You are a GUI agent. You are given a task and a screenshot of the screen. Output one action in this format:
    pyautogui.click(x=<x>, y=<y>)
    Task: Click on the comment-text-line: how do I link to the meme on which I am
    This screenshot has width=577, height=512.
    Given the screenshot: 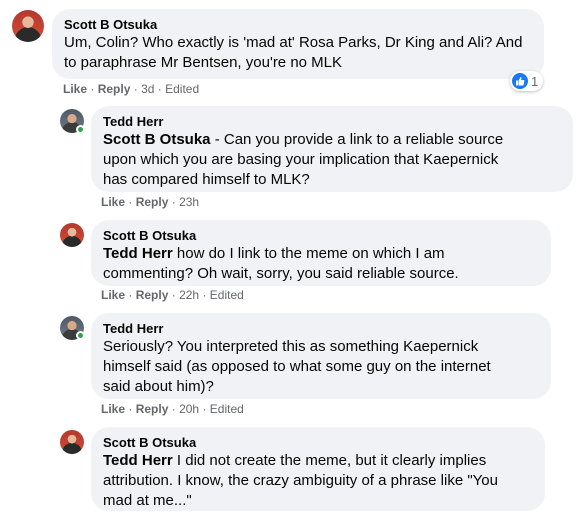 What is the action you would take?
    pyautogui.click(x=308, y=253)
    